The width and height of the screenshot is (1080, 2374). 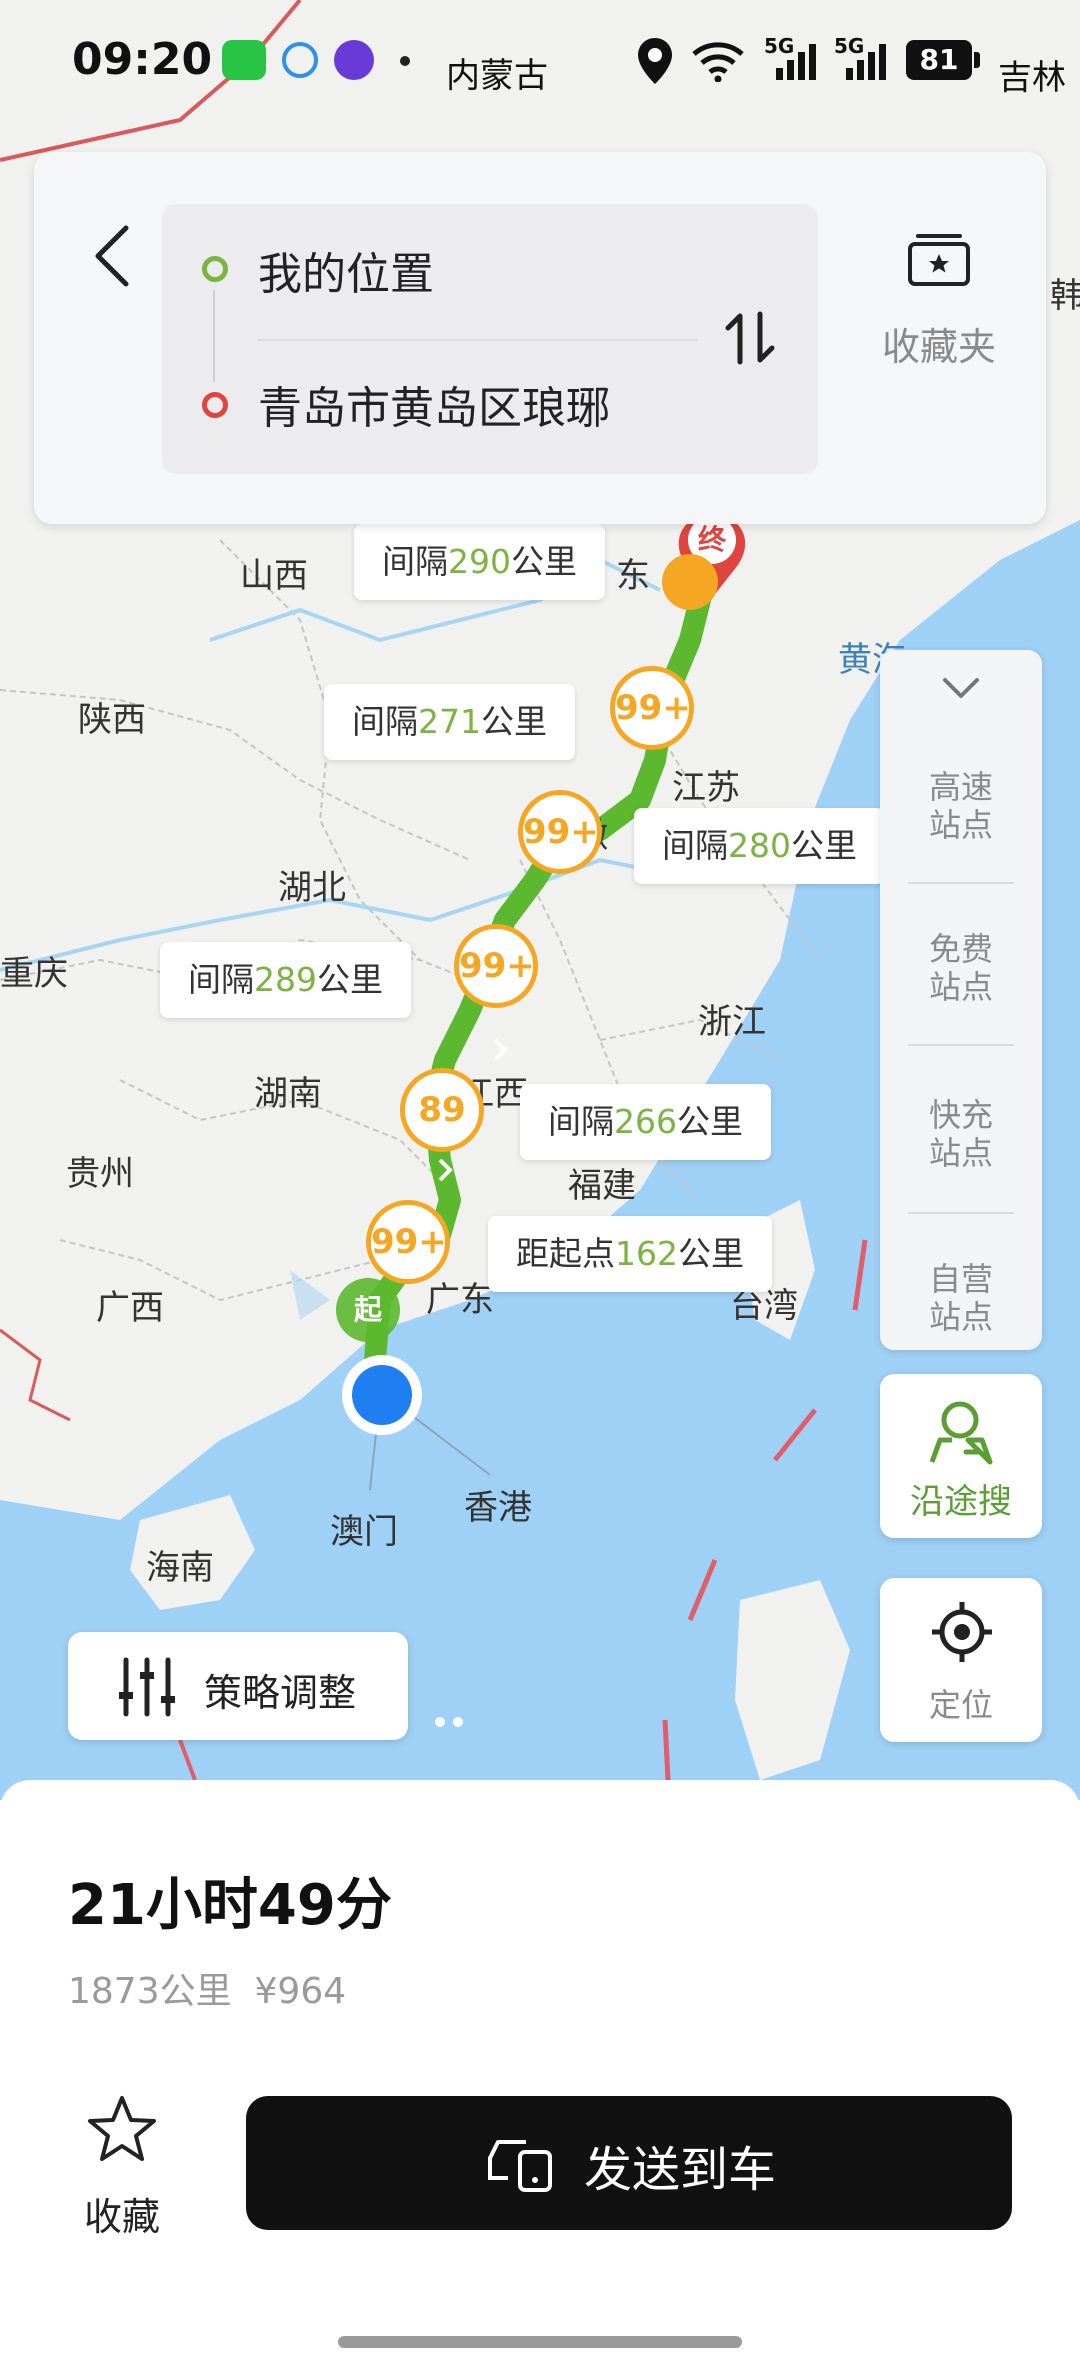 I want to click on favorites-label: 收藏夹, so click(x=938, y=347).